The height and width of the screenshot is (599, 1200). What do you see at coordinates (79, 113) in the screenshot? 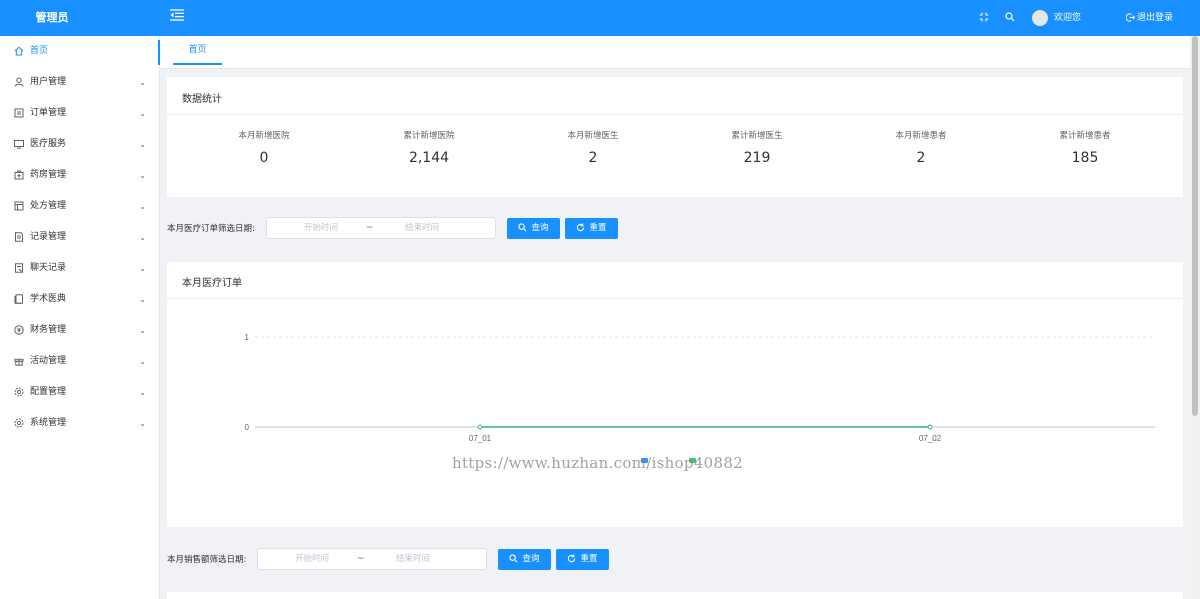
I see `sidebar-item-orders: 订单管理 ⌄` at bounding box center [79, 113].